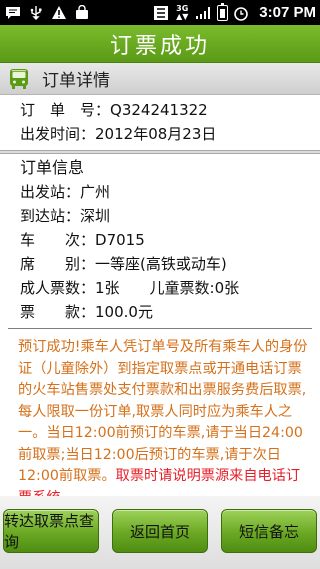 The image size is (320, 569). What do you see at coordinates (287, 12) in the screenshot?
I see `status-time: 3:07 PM` at bounding box center [287, 12].